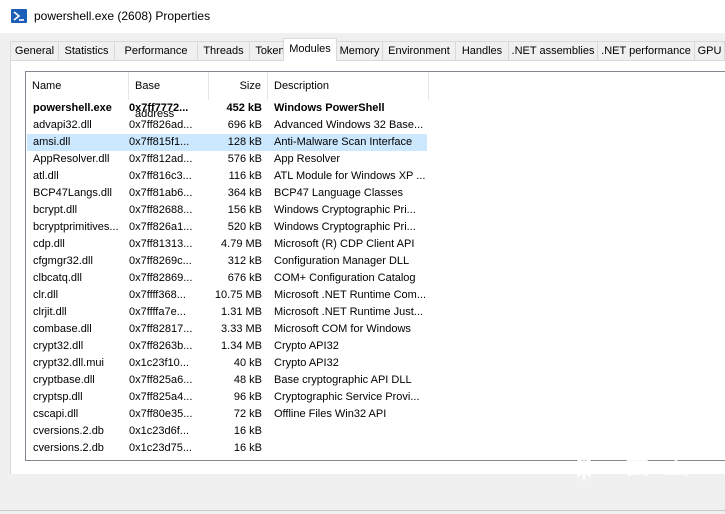  I want to click on cell-description: Anti-Malware Scan Interface, so click(343, 142).